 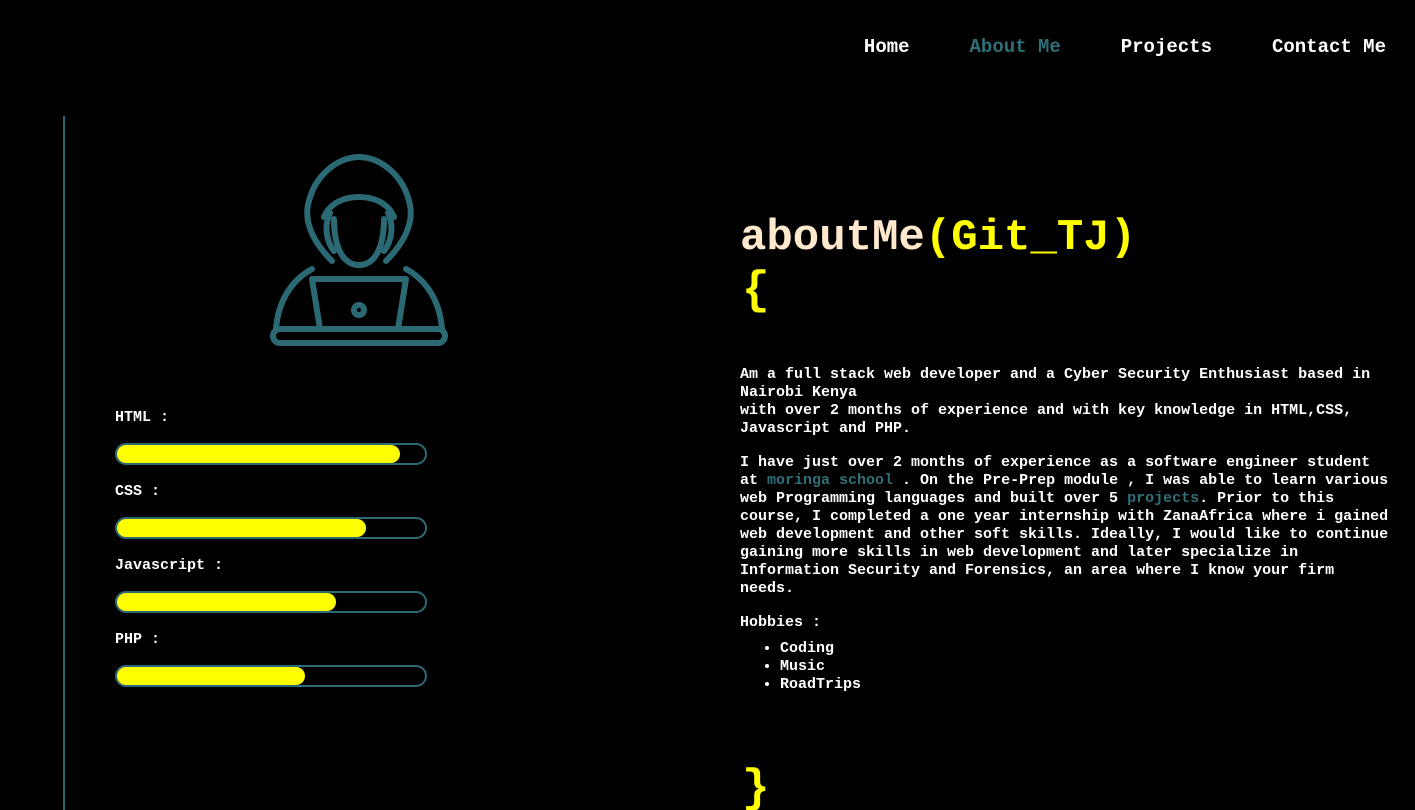 I want to click on list-item: RoadTrips, so click(x=1085, y=685).